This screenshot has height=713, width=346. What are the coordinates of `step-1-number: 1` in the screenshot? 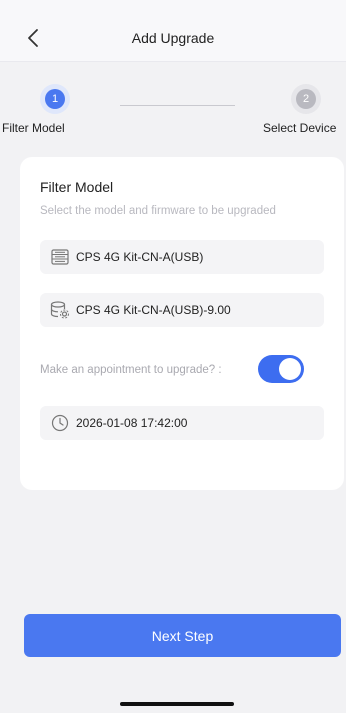 It's located at (55, 99).